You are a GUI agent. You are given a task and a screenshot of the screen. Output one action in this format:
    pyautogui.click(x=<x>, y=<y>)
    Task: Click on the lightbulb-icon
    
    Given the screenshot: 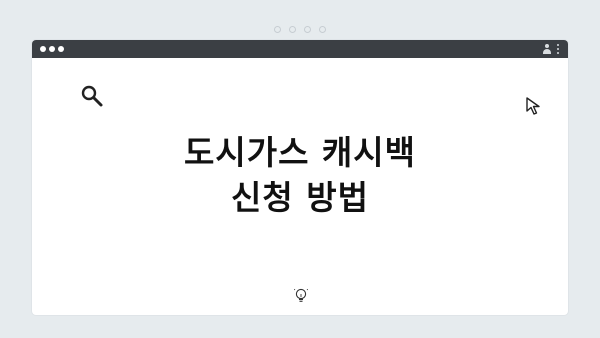 What is the action you would take?
    pyautogui.click(x=301, y=295)
    